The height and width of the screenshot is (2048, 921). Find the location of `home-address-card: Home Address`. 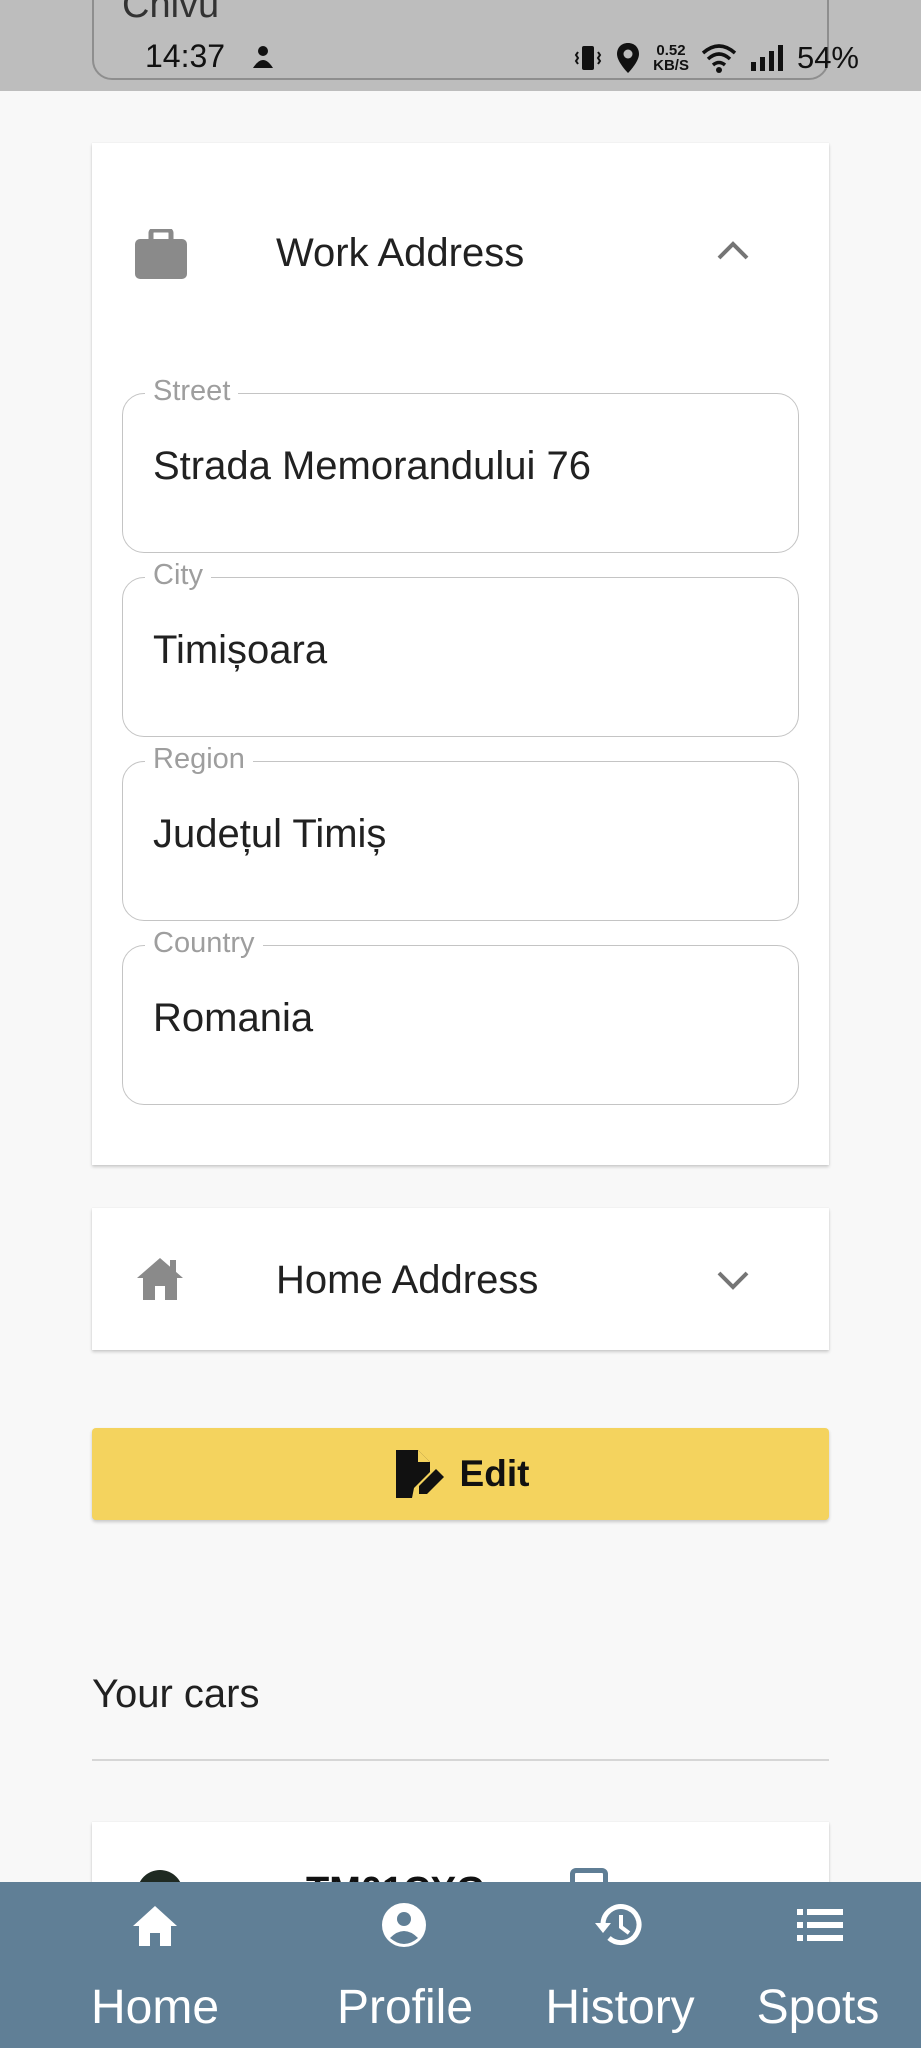

home-address-card: Home Address is located at coordinates (460, 1279).